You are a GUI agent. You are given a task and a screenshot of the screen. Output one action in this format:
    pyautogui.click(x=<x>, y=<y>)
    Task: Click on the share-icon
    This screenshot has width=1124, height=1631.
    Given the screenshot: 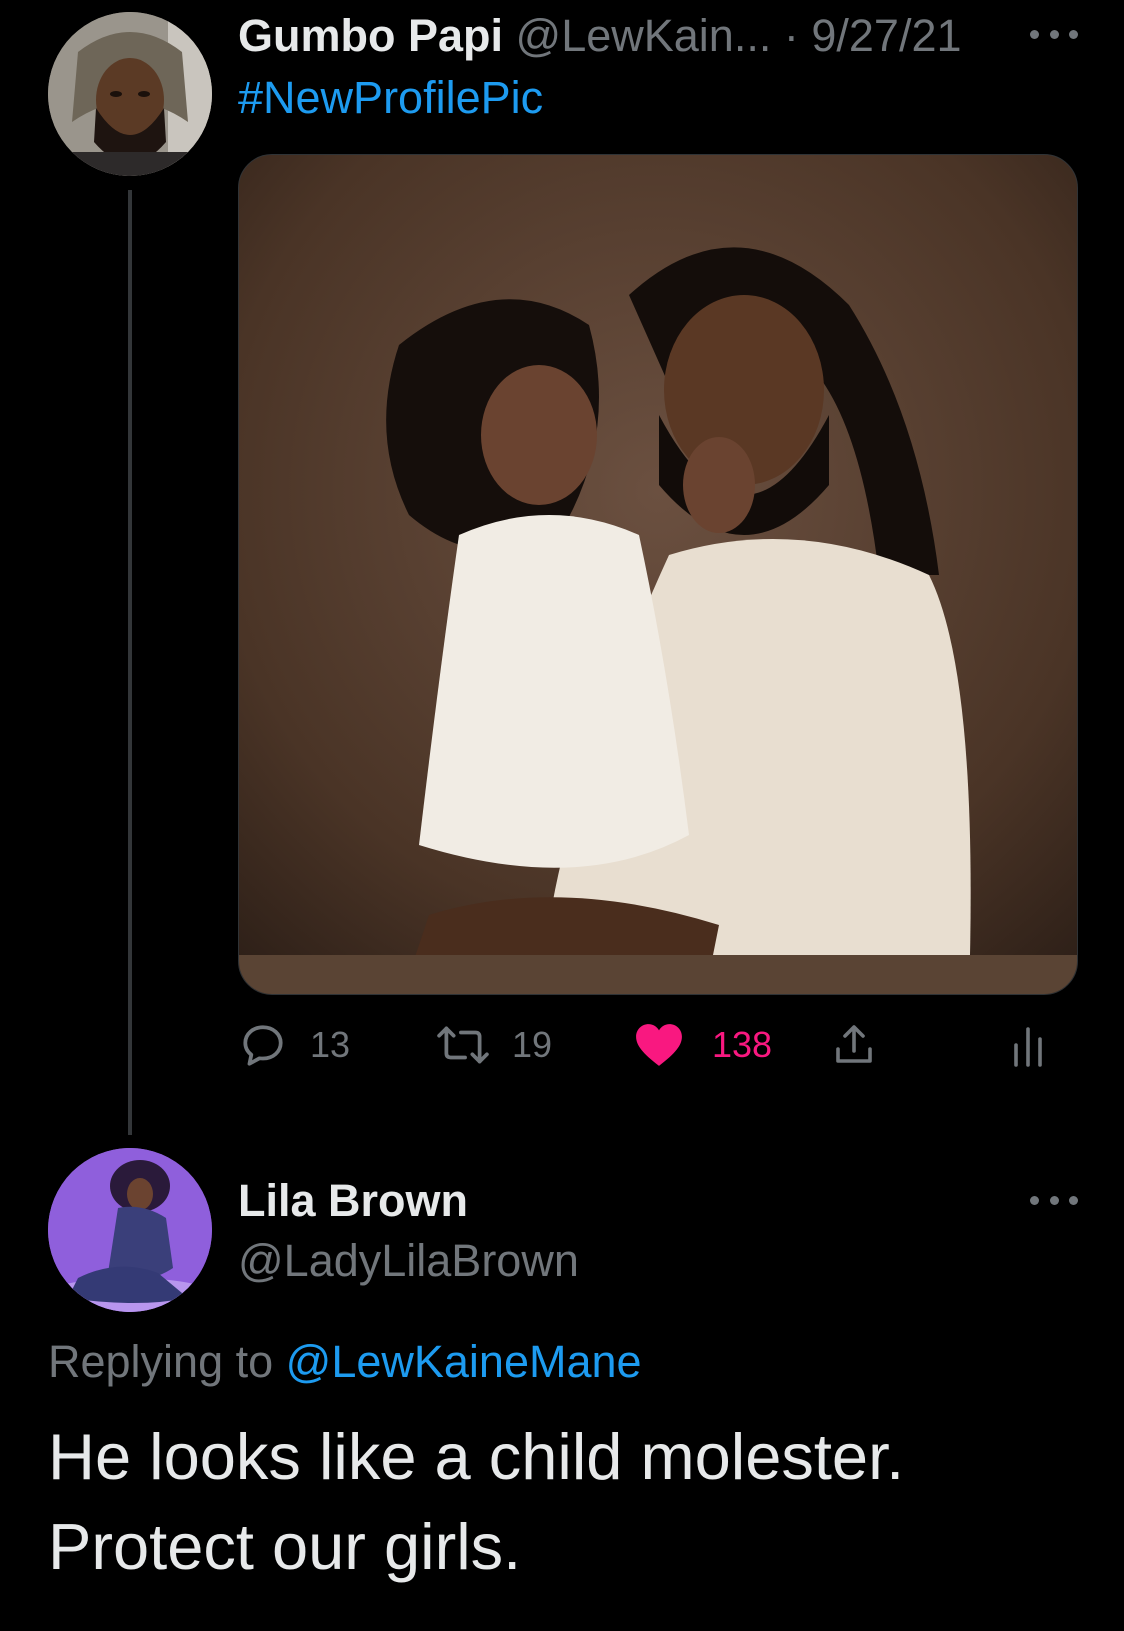 What is the action you would take?
    pyautogui.click(x=854, y=1044)
    